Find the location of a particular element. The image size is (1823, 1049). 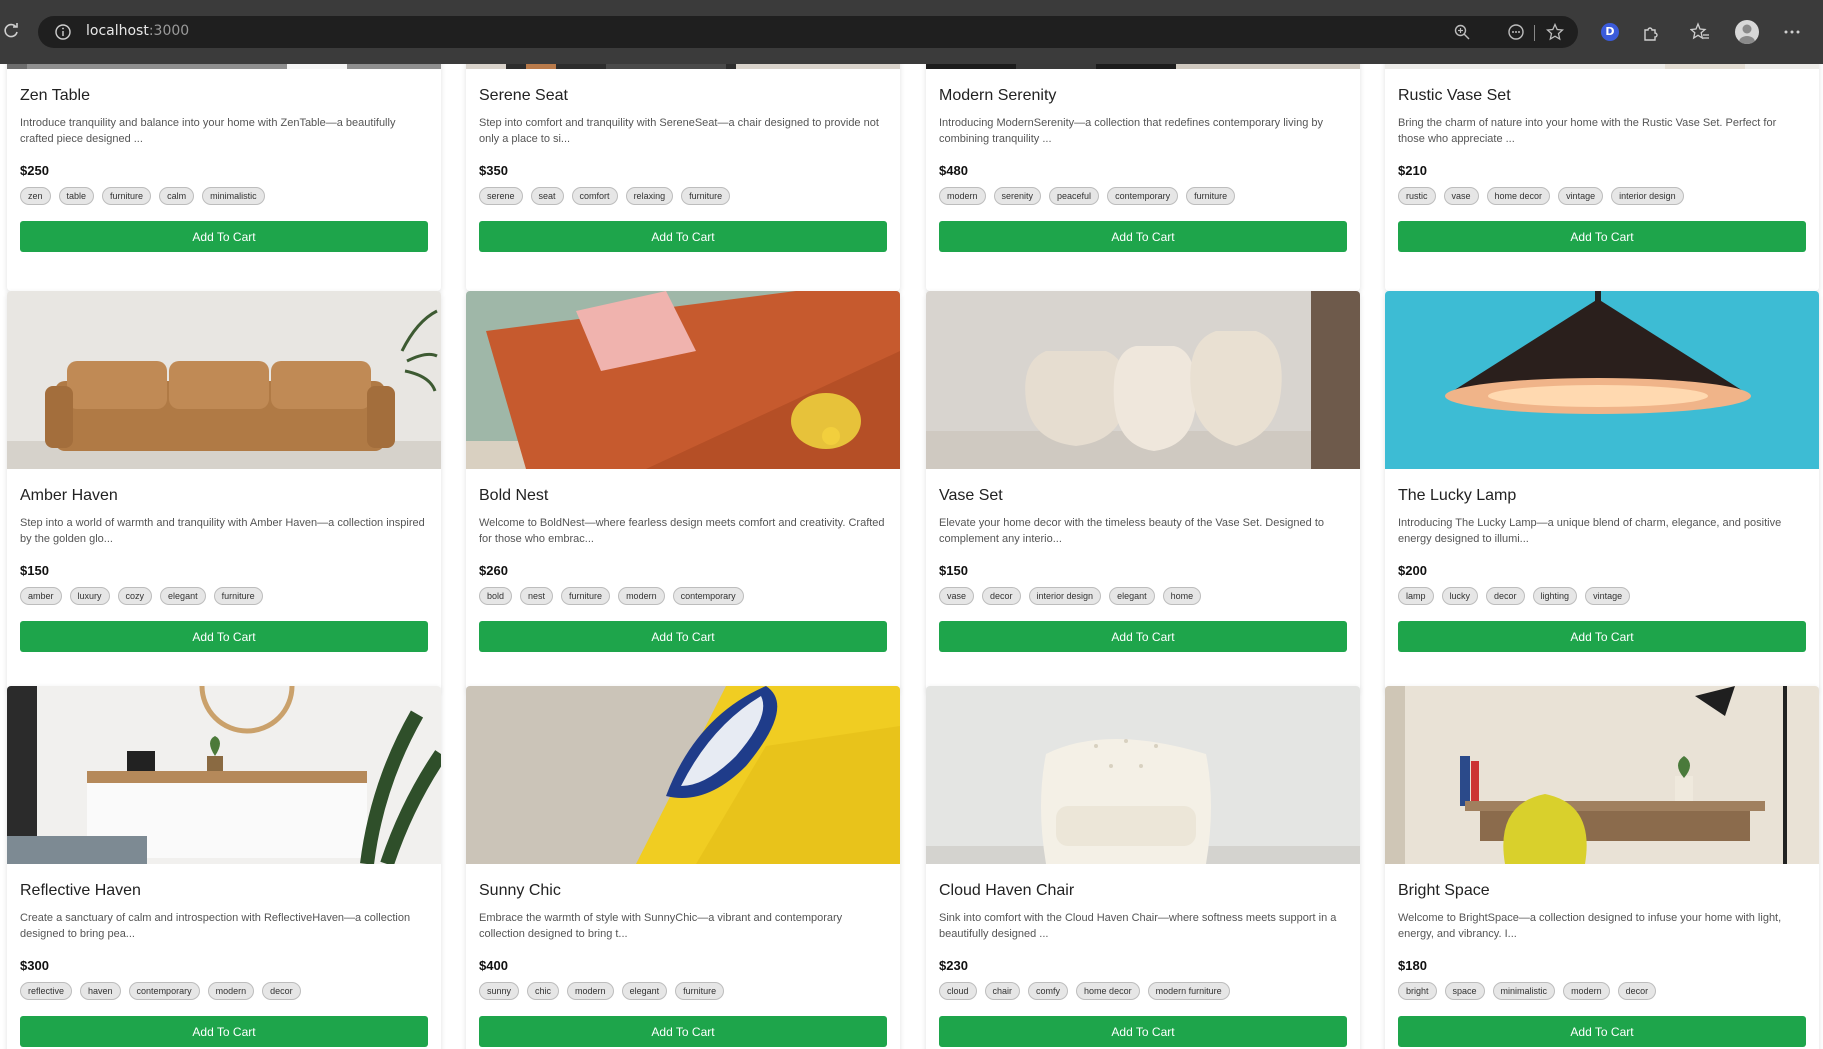

tag: chic is located at coordinates (543, 991).